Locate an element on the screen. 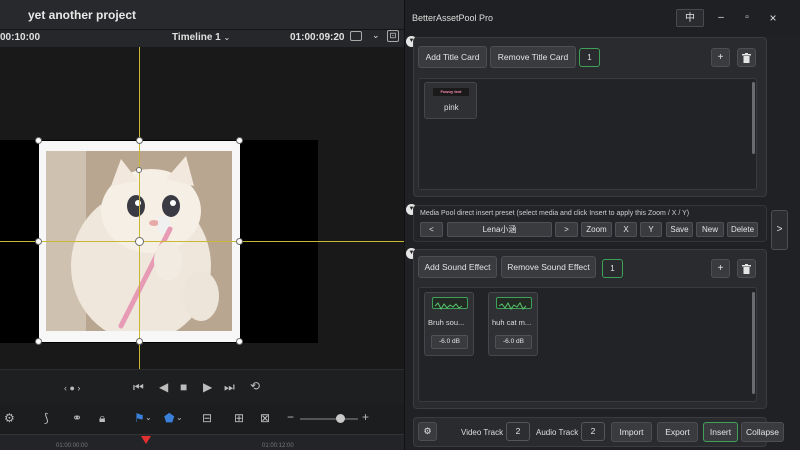  side-expand-button: > is located at coordinates (779, 230).